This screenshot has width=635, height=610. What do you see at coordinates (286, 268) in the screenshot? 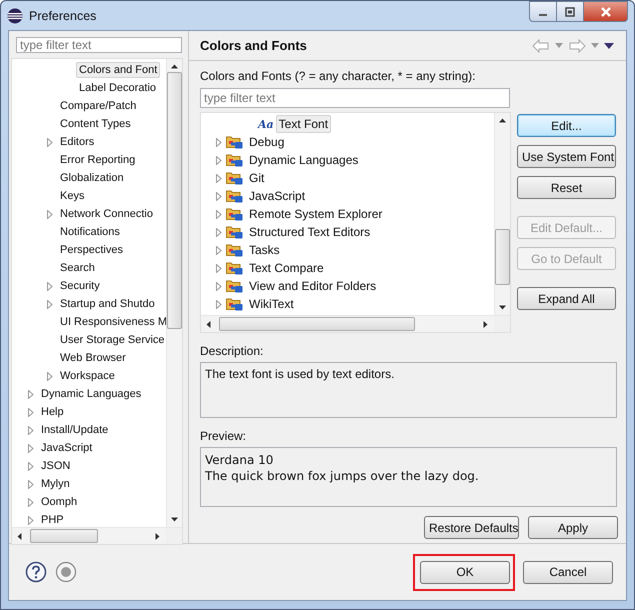
I see `tree-item: Text Compare` at bounding box center [286, 268].